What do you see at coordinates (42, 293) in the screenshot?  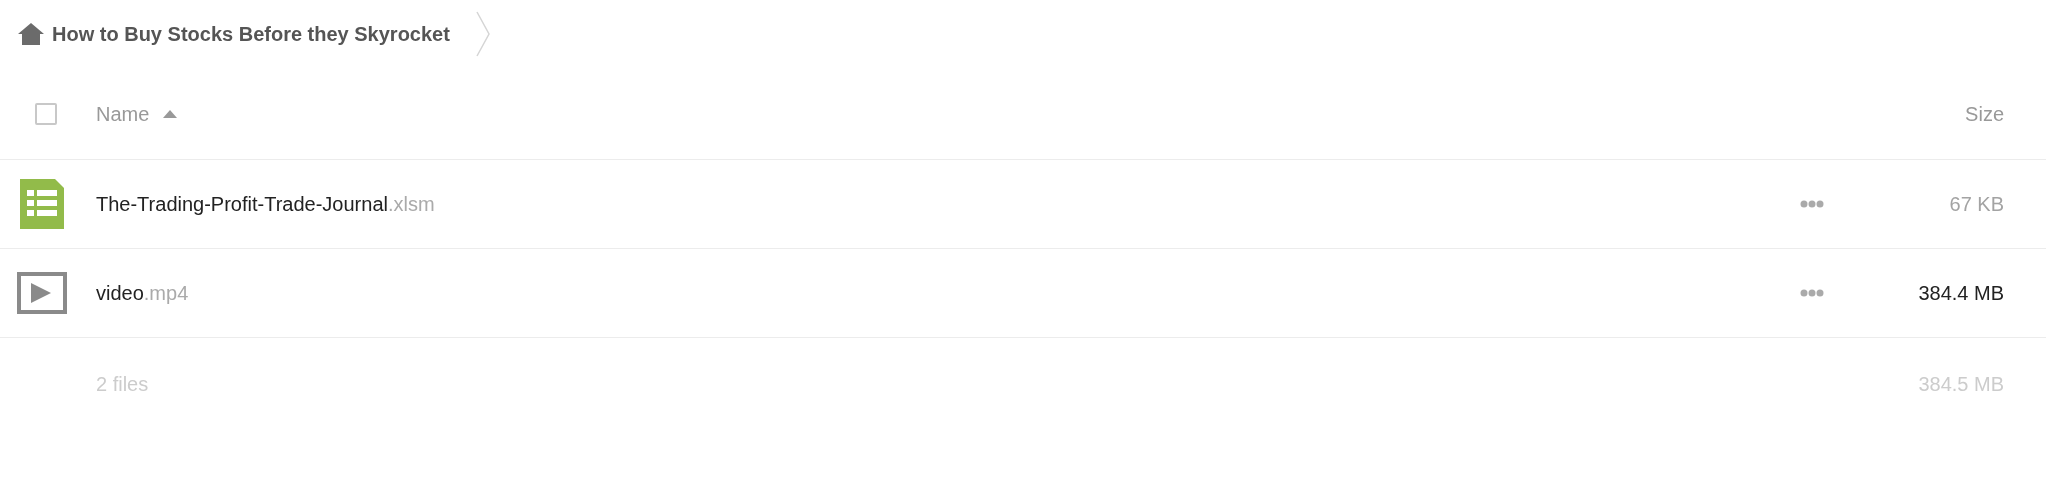 I see `video-icon` at bounding box center [42, 293].